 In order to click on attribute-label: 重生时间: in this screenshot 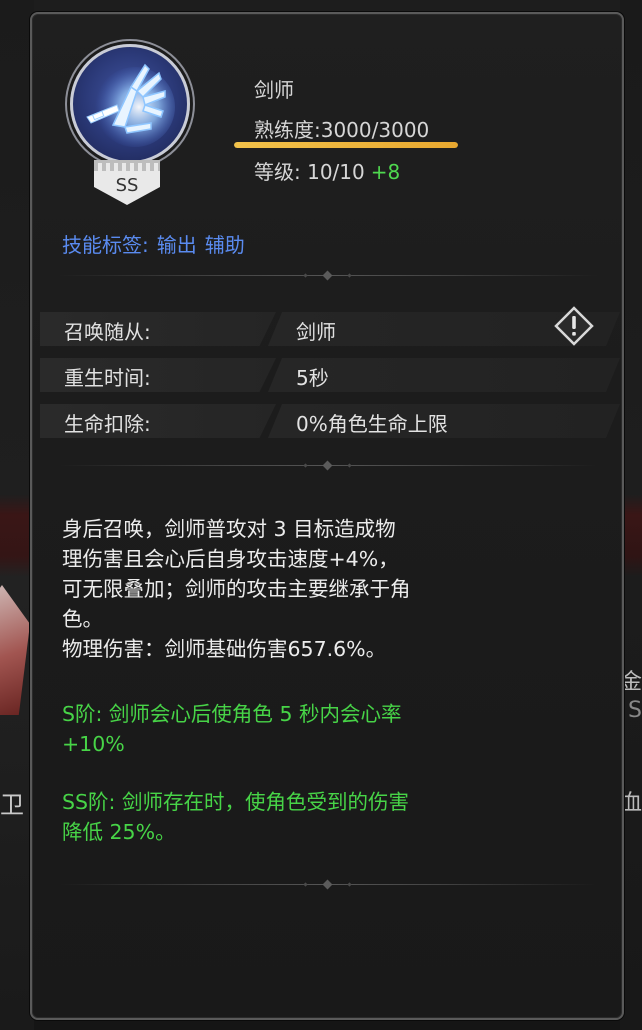, I will do `click(107, 378)`.